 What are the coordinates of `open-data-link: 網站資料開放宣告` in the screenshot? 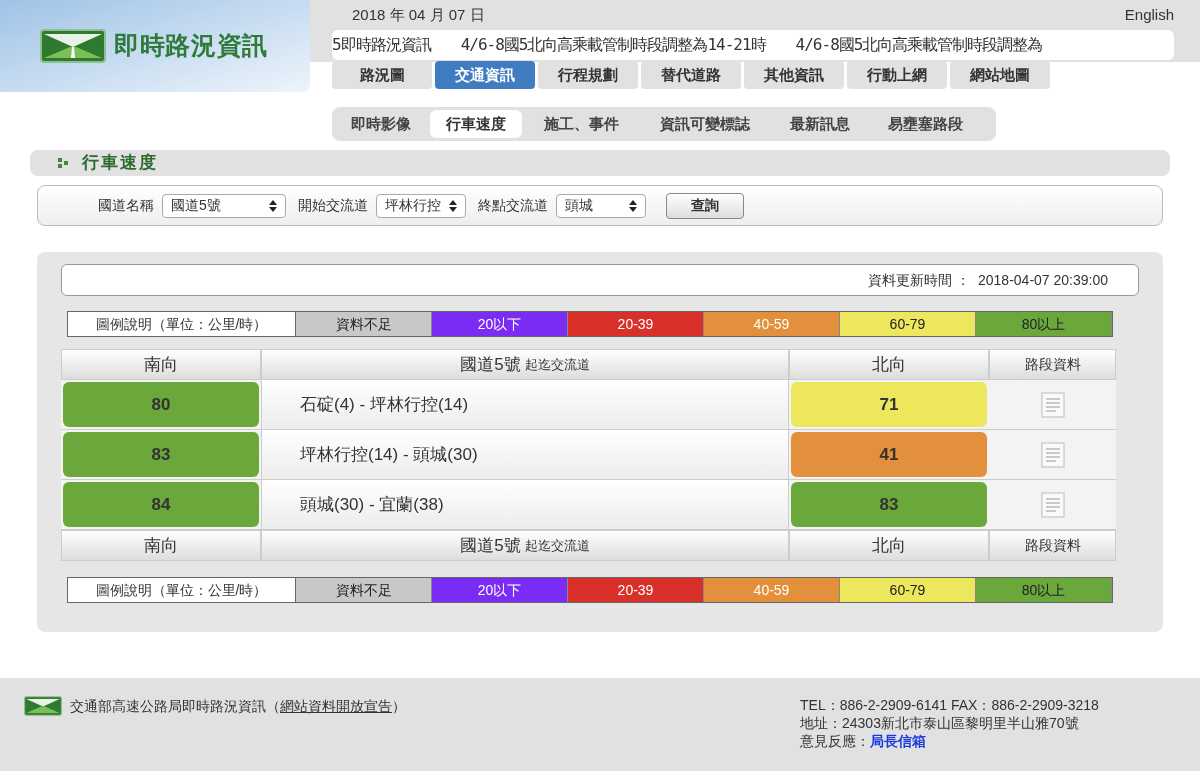 It's located at (336, 706).